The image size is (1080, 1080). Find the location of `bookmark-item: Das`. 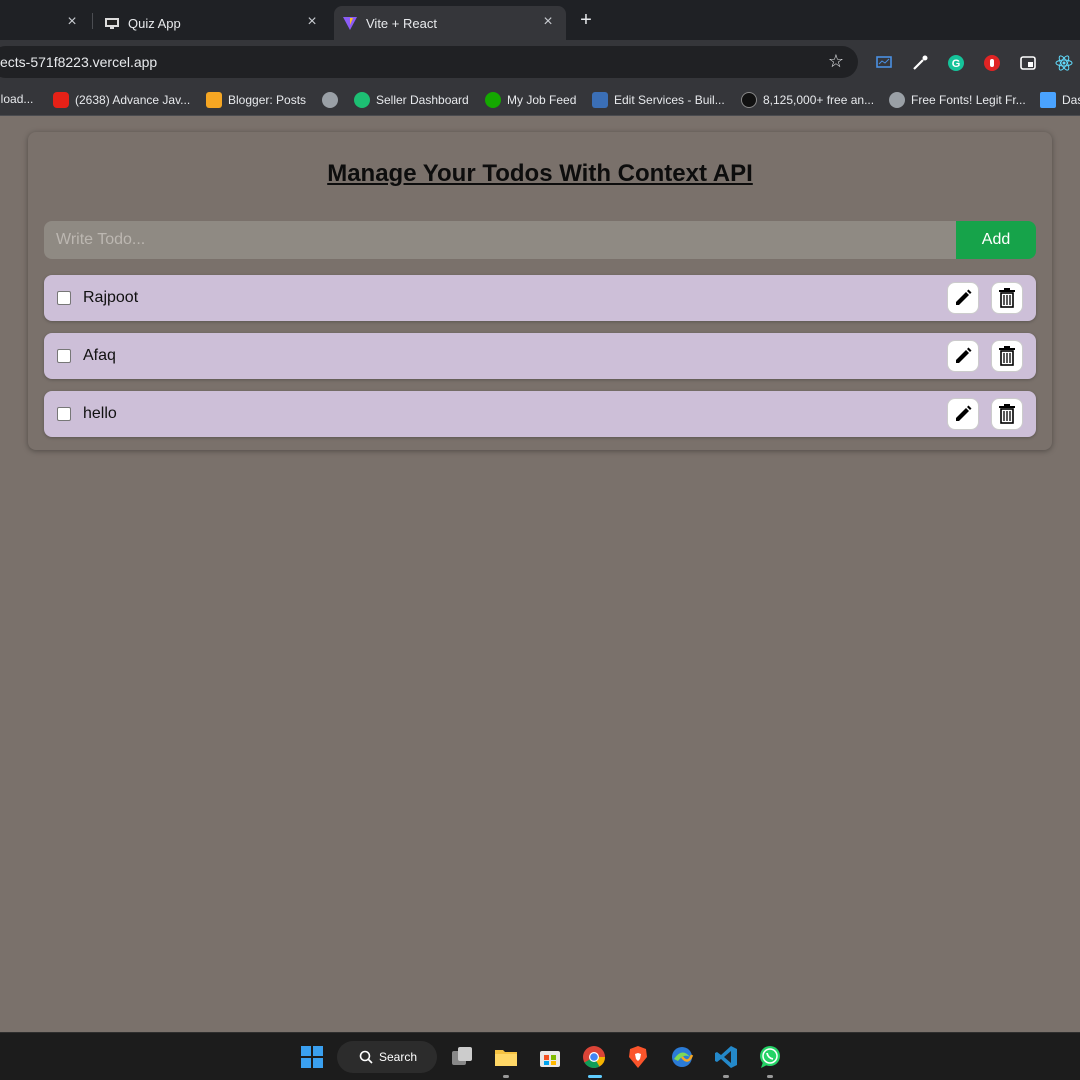

bookmark-item: Das is located at coordinates (1060, 100).